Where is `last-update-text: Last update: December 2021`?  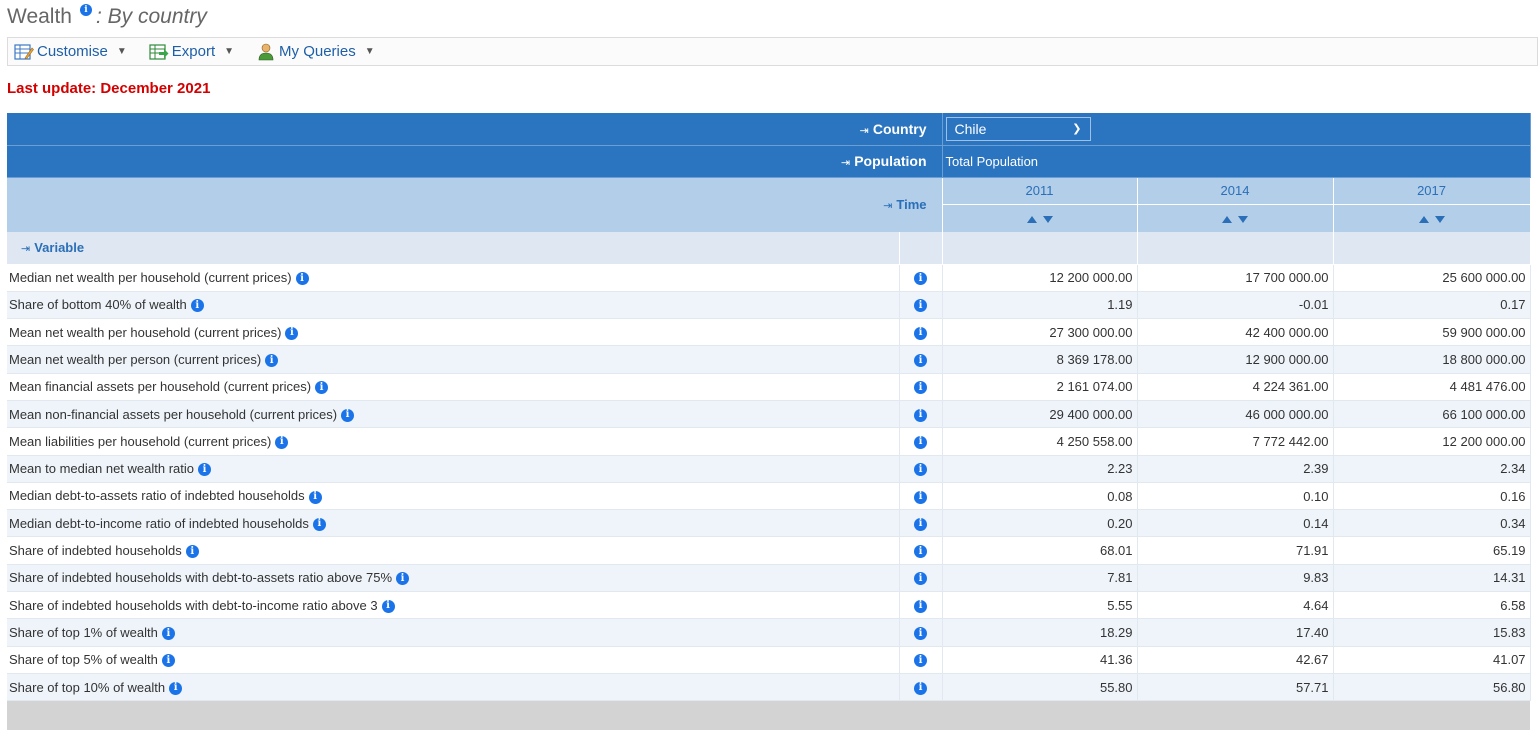
last-update-text: Last update: December 2021 is located at coordinates (109, 88).